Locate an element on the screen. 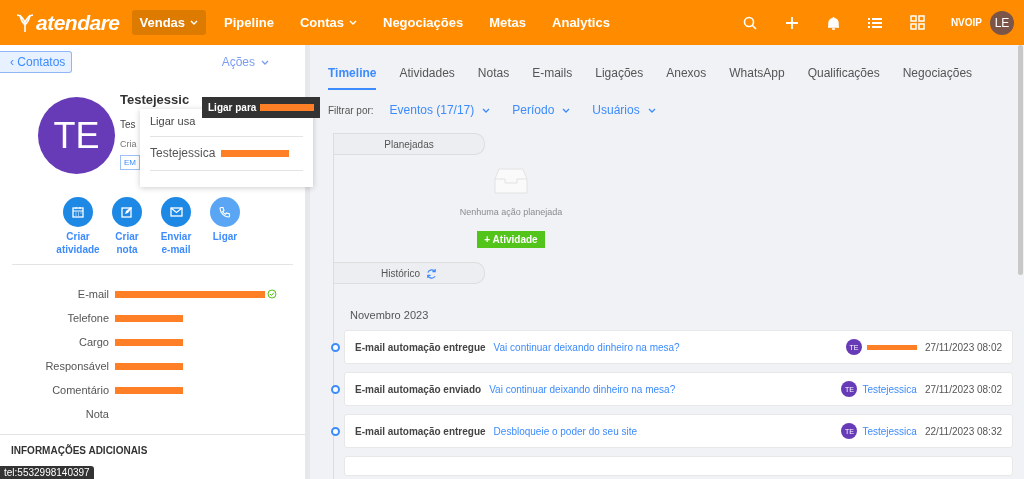  contact-tag: EM is located at coordinates (130, 162).